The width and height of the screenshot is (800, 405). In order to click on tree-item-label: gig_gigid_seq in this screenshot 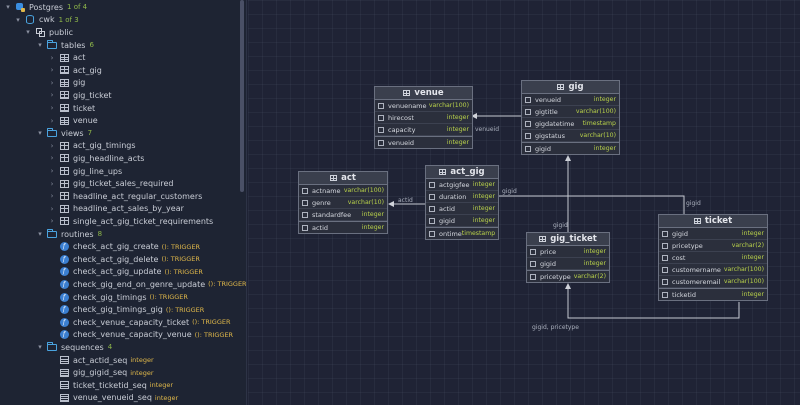, I will do `click(100, 373)`.